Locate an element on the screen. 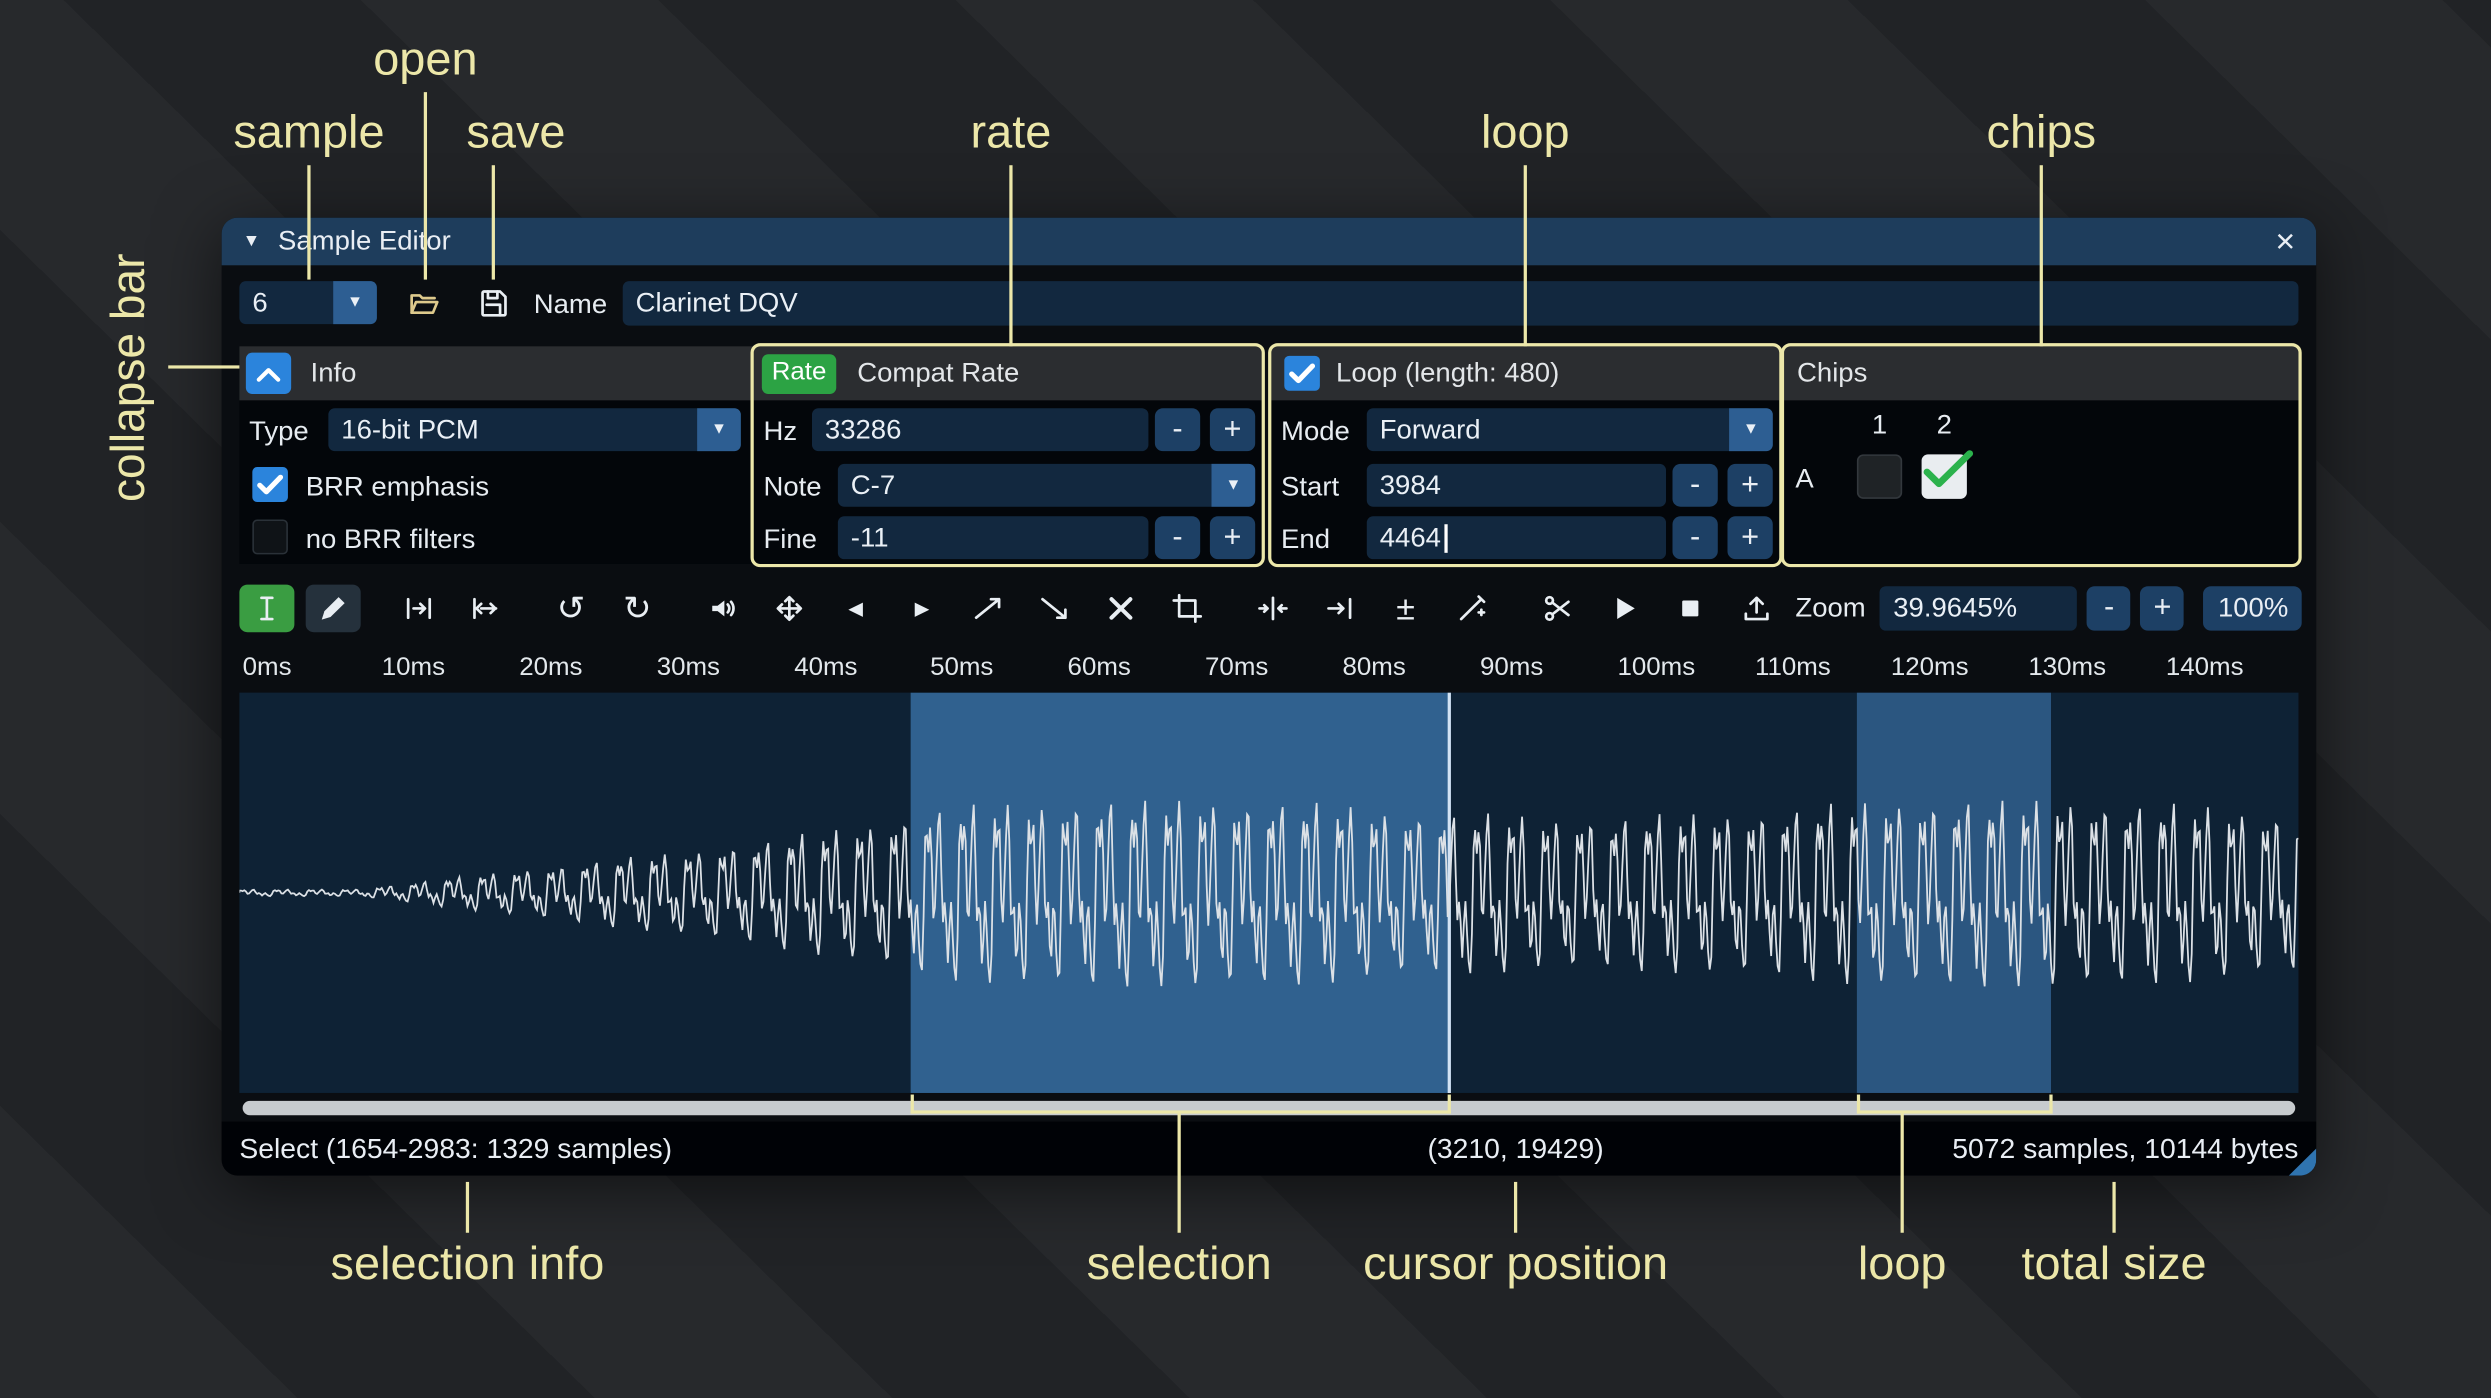 The image size is (2491, 1398). hz-label: Hz is located at coordinates (780, 431).